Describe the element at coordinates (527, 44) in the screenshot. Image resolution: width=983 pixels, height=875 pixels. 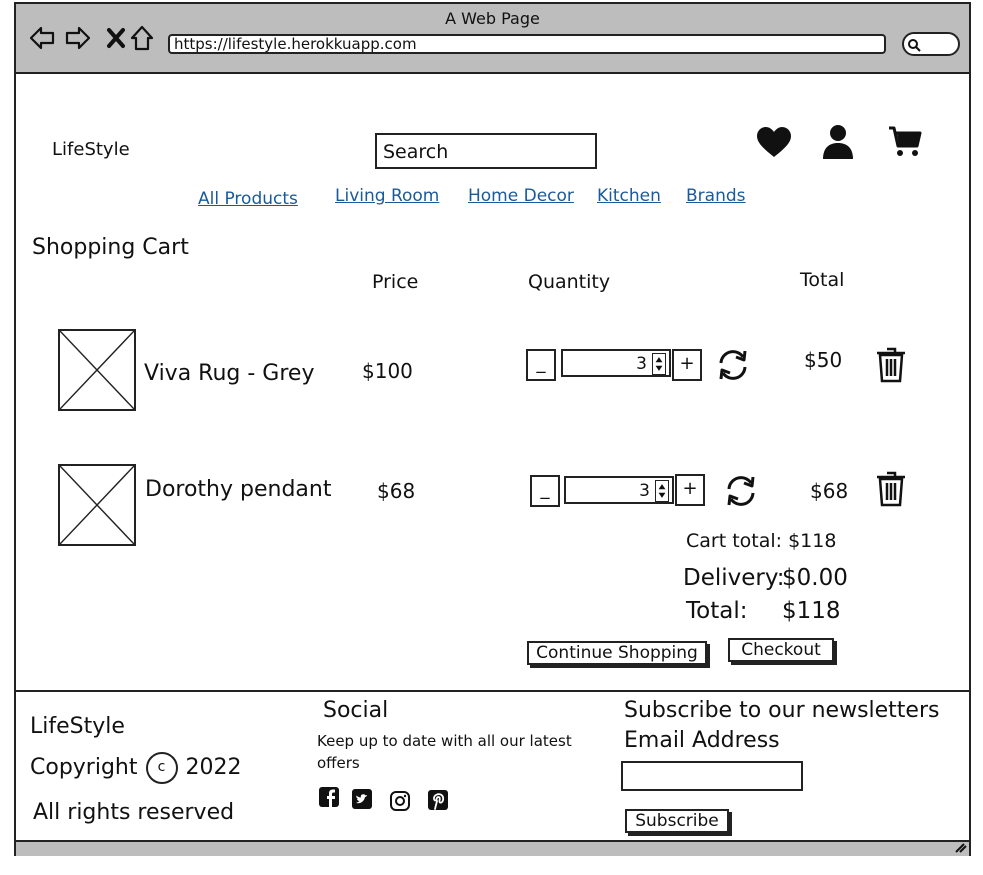
I see `url-bar: https://lifestyle.herokkuapp.com` at that location.